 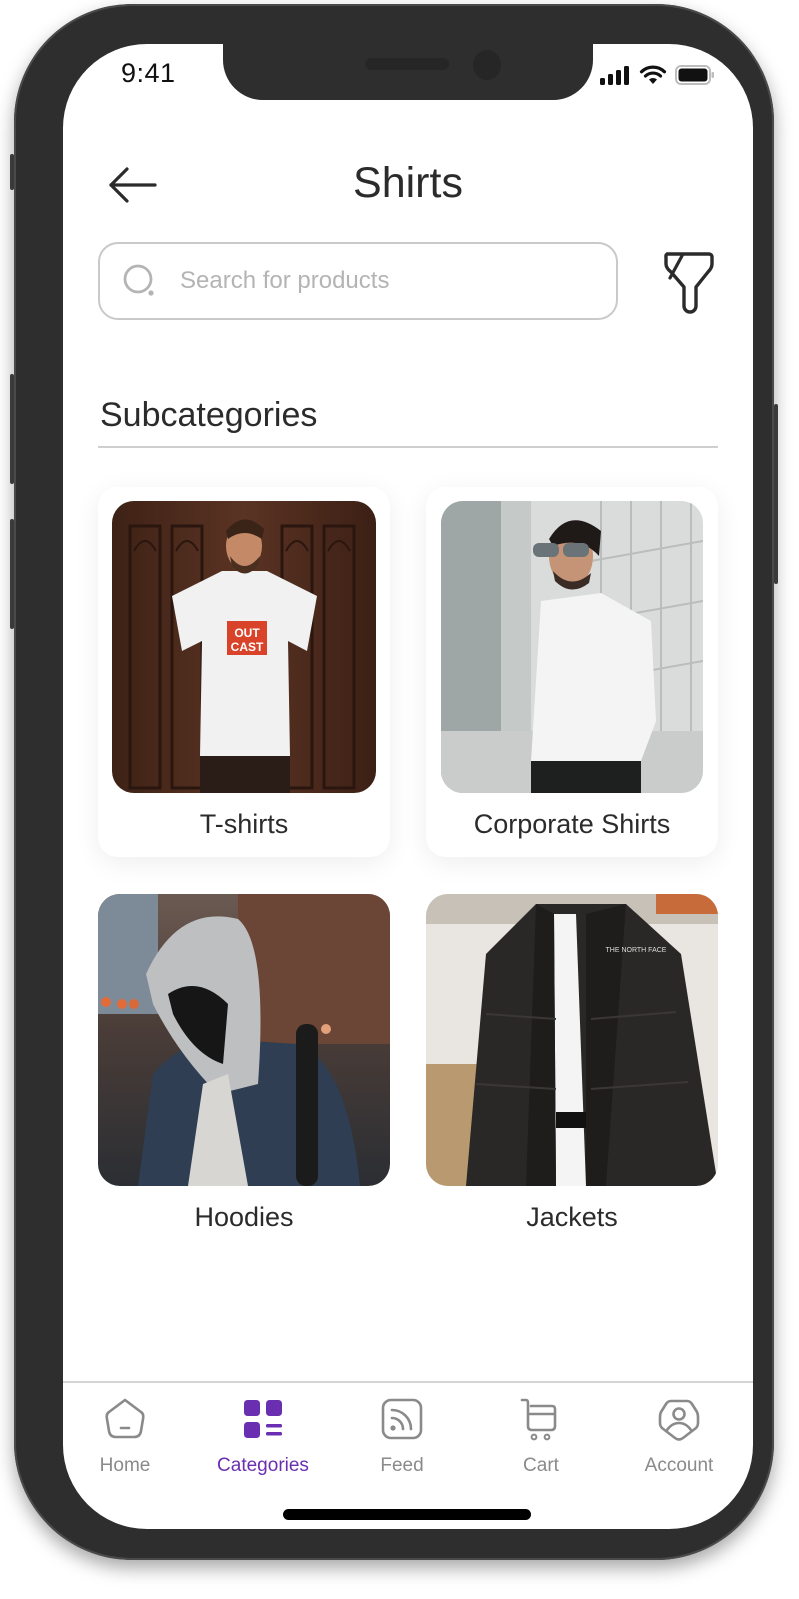 What do you see at coordinates (636, 950) in the screenshot?
I see `svg-text: THE NORTH FACE` at bounding box center [636, 950].